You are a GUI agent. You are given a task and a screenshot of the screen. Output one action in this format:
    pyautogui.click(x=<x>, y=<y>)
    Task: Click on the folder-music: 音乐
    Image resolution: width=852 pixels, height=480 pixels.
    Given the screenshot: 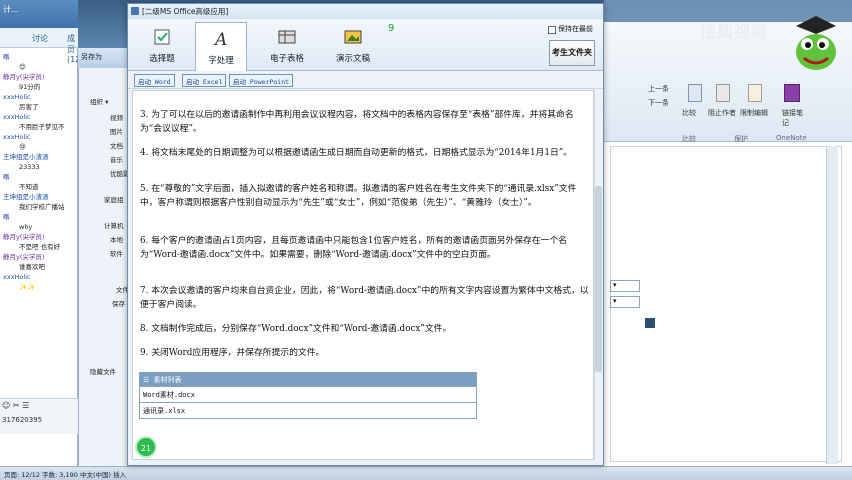 What is the action you would take?
    pyautogui.click(x=116, y=159)
    